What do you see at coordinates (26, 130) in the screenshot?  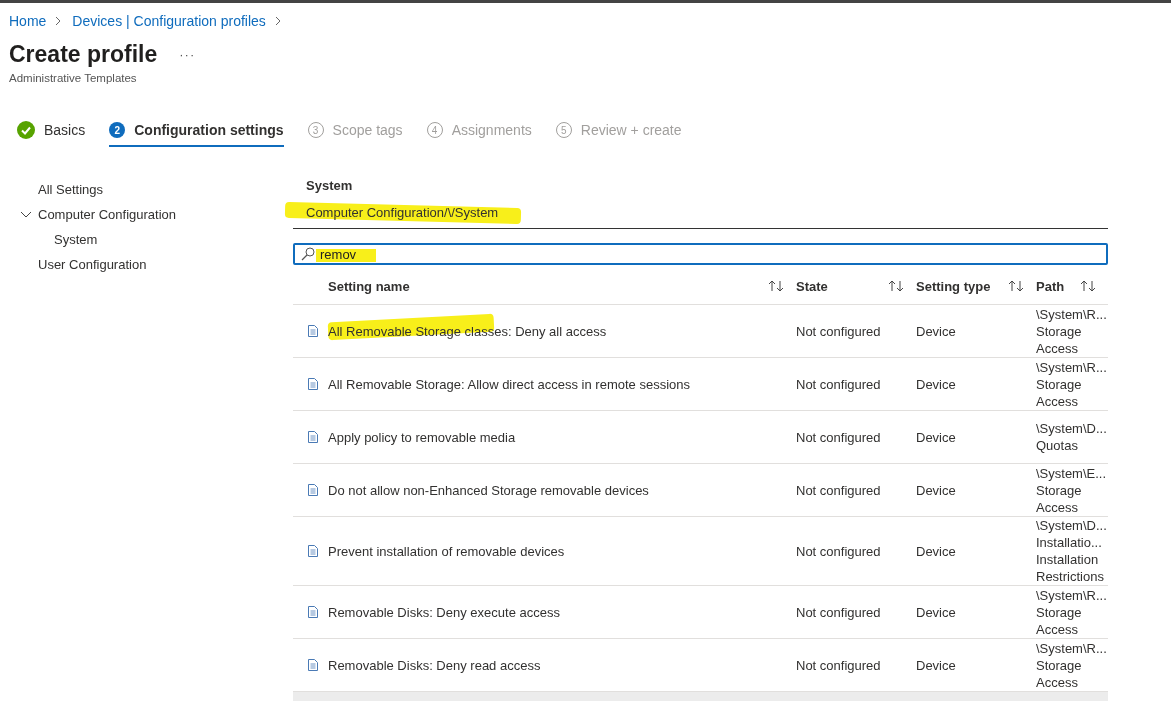 I see `check-circle-icon` at bounding box center [26, 130].